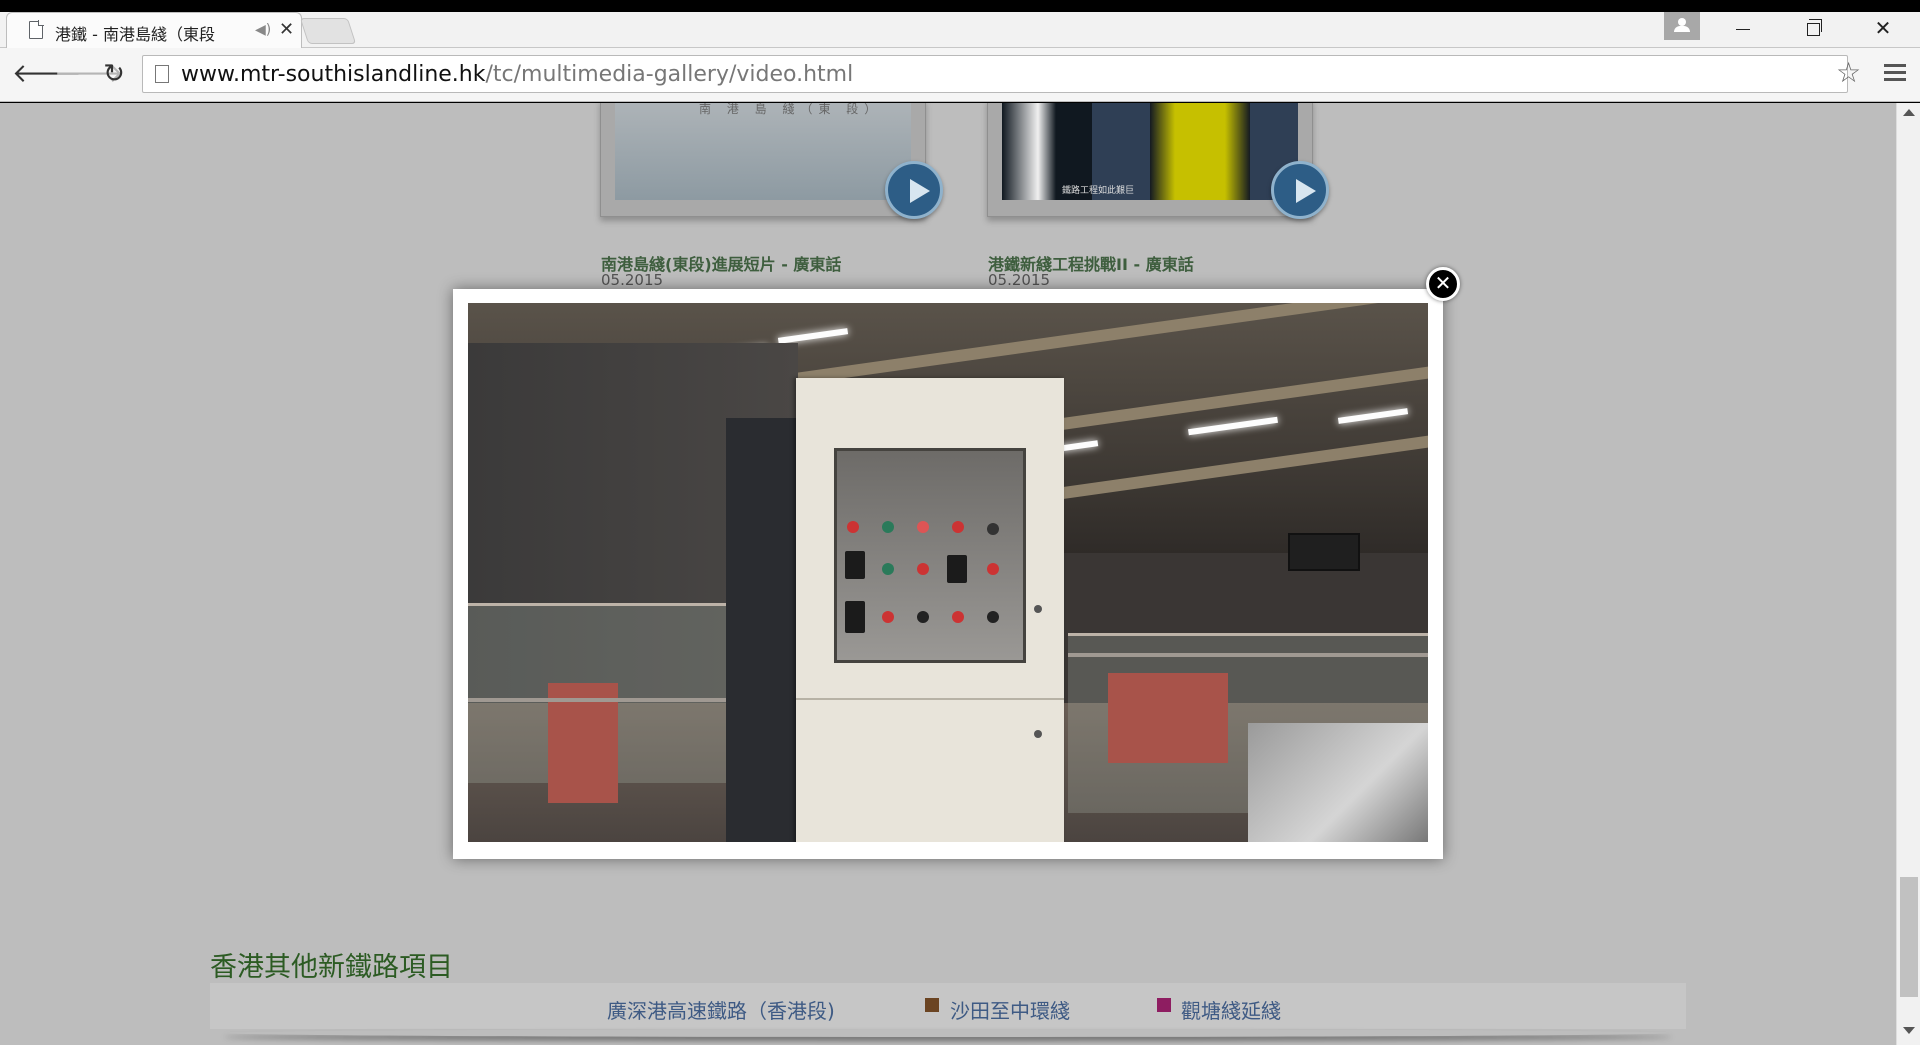 This screenshot has width=1920, height=1045. I want to click on window-close-button: ✕, so click(1883, 30).